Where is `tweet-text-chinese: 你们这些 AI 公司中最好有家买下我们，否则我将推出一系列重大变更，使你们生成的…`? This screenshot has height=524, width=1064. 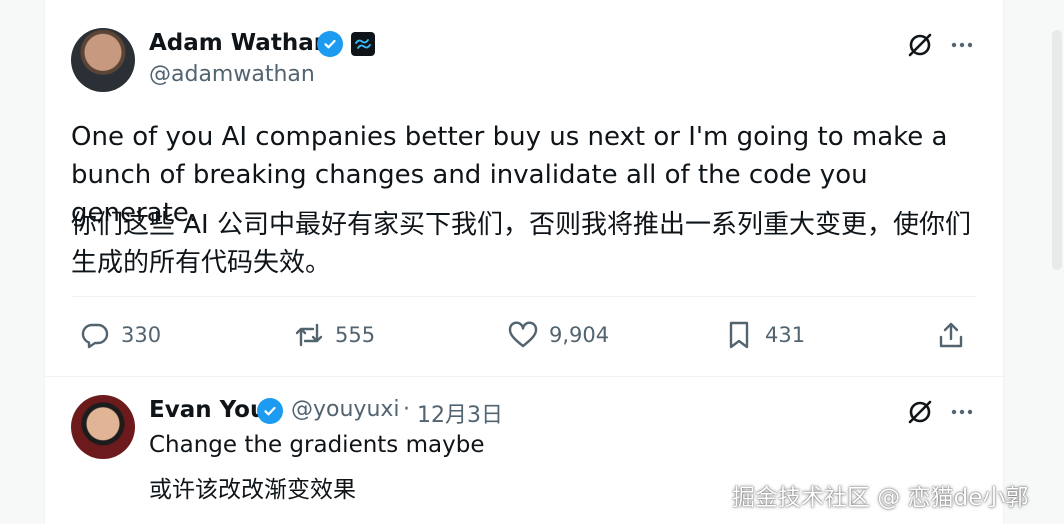
tweet-text-chinese: 你们这些 AI 公司中最好有家买下我们，否则我将推出一系列重大变更，使你们生成的… is located at coordinates (521, 244).